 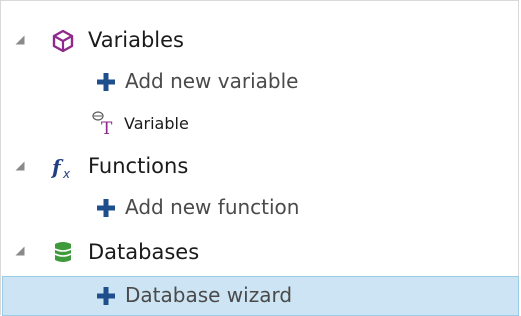 What do you see at coordinates (138, 166) in the screenshot?
I see `tree-node-label: Functions` at bounding box center [138, 166].